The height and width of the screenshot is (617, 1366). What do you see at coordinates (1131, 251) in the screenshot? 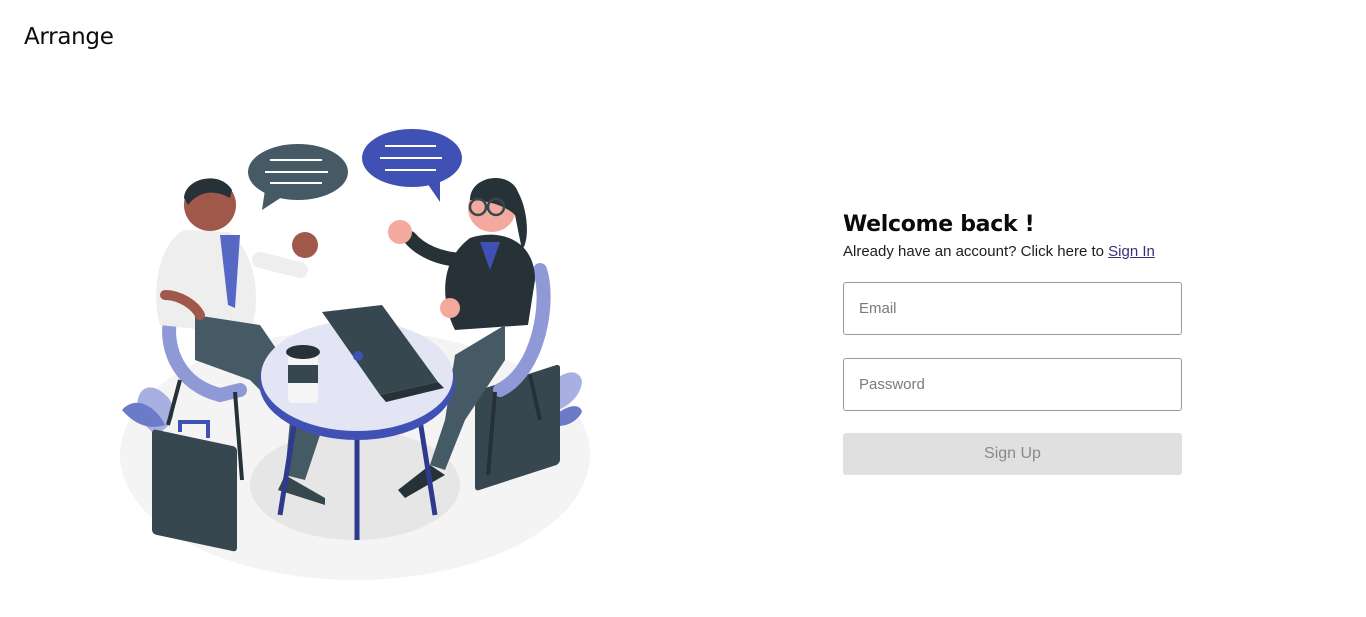
I see `sign-in-link: Sign In` at bounding box center [1131, 251].